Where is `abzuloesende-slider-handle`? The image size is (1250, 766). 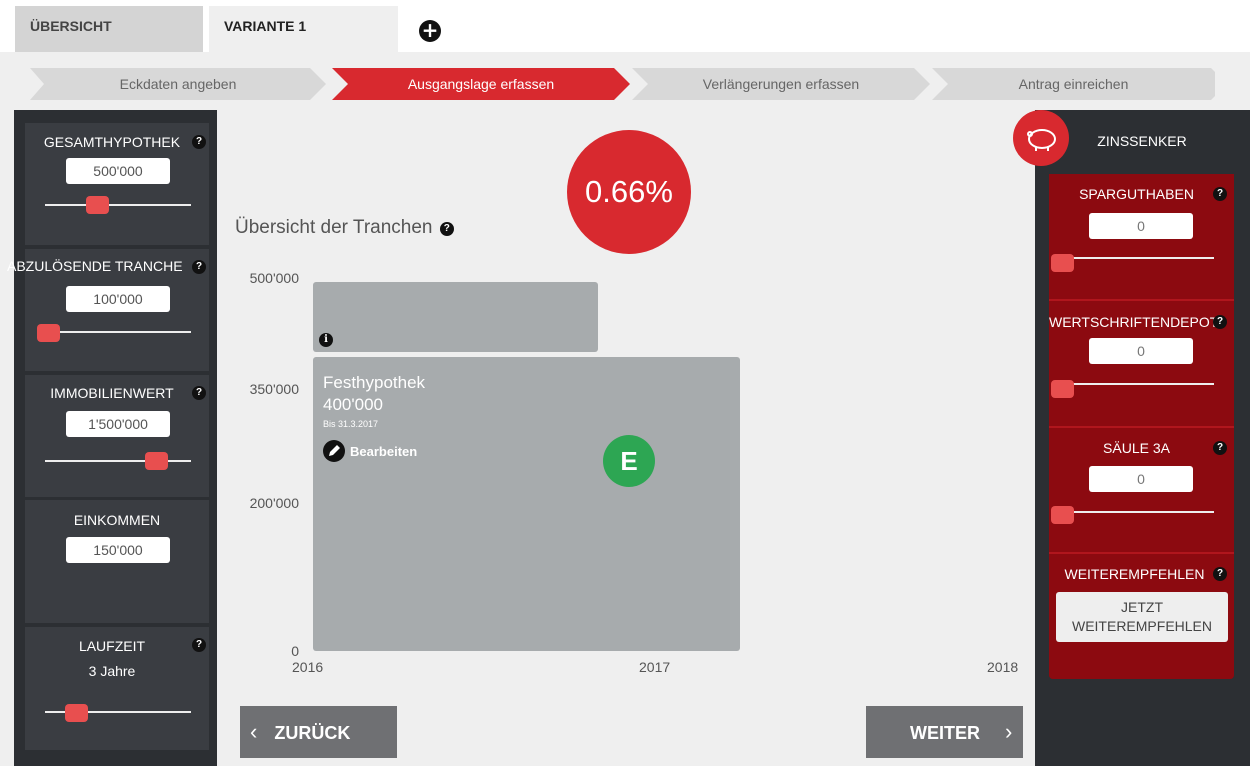
abzuloesende-slider-handle is located at coordinates (48, 333).